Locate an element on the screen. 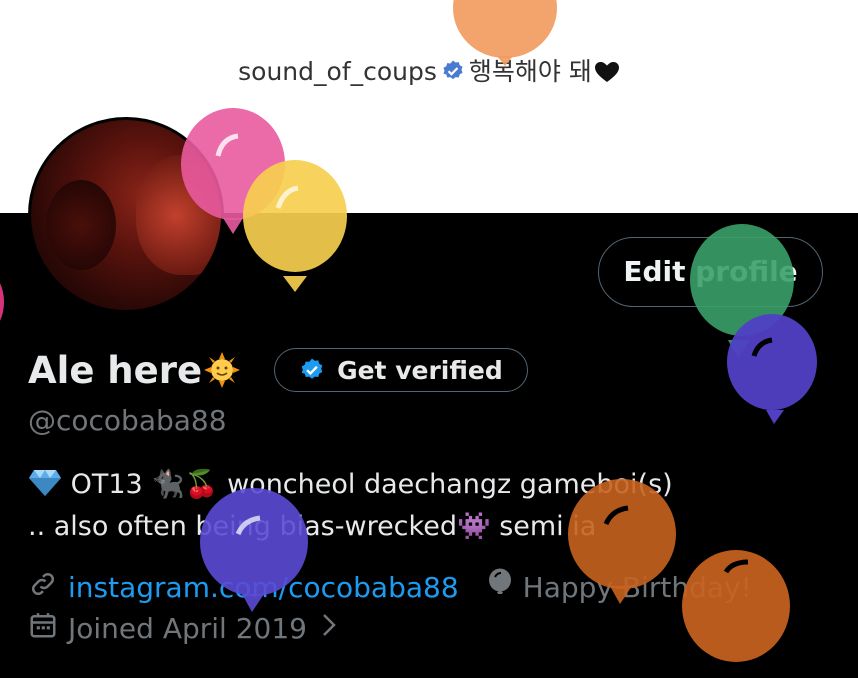  bio-line-1: OT13 🐈‍⬛🍒 woncheol daechangz gameboi(s) is located at coordinates (350, 487).